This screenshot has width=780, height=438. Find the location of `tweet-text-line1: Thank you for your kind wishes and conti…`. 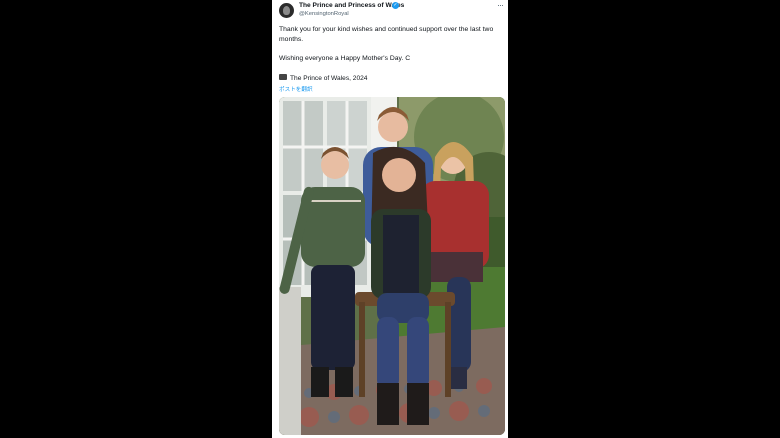

tweet-text-line1: Thank you for your kind wishes and conti… is located at coordinates (386, 34).